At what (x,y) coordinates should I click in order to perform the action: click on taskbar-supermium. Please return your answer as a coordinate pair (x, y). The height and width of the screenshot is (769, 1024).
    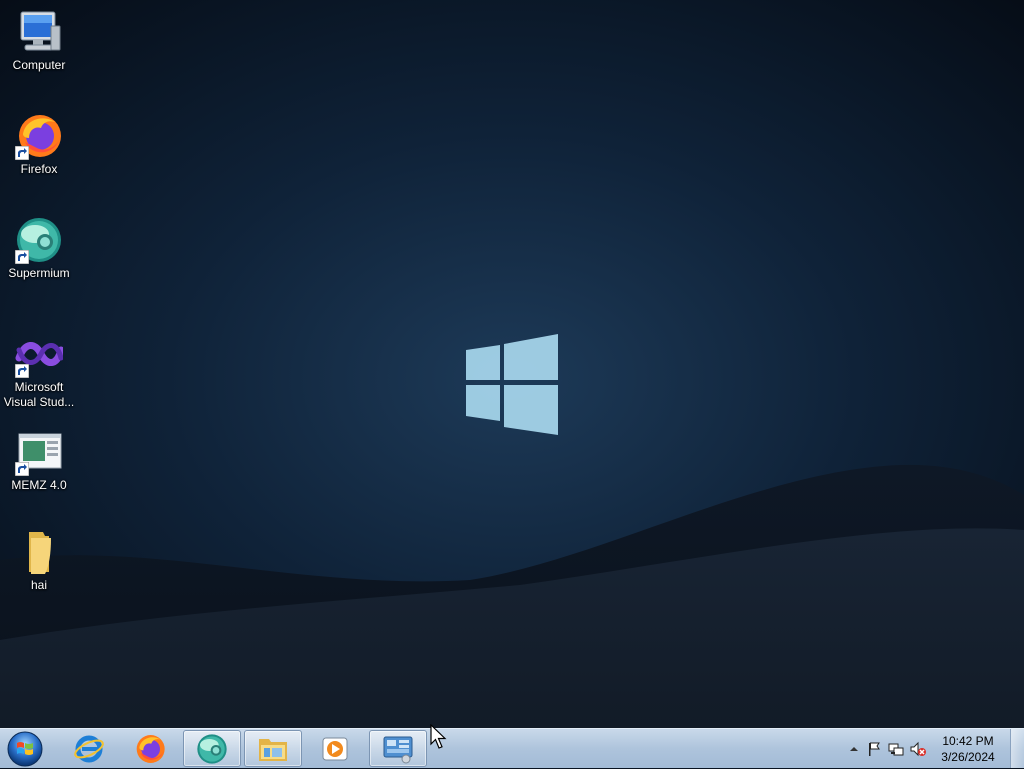
    Looking at the image, I should click on (212, 748).